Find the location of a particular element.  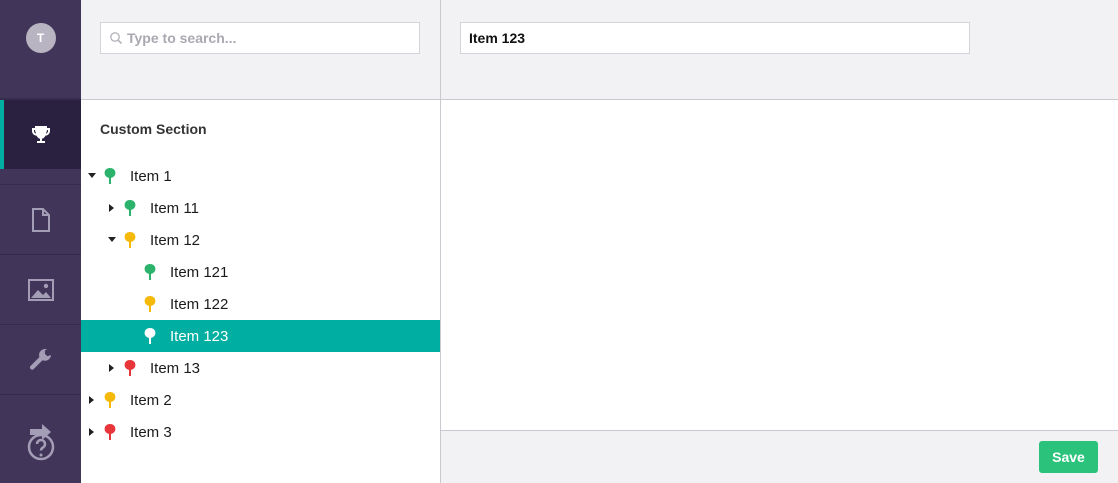

wrench-icon is located at coordinates (40, 359).